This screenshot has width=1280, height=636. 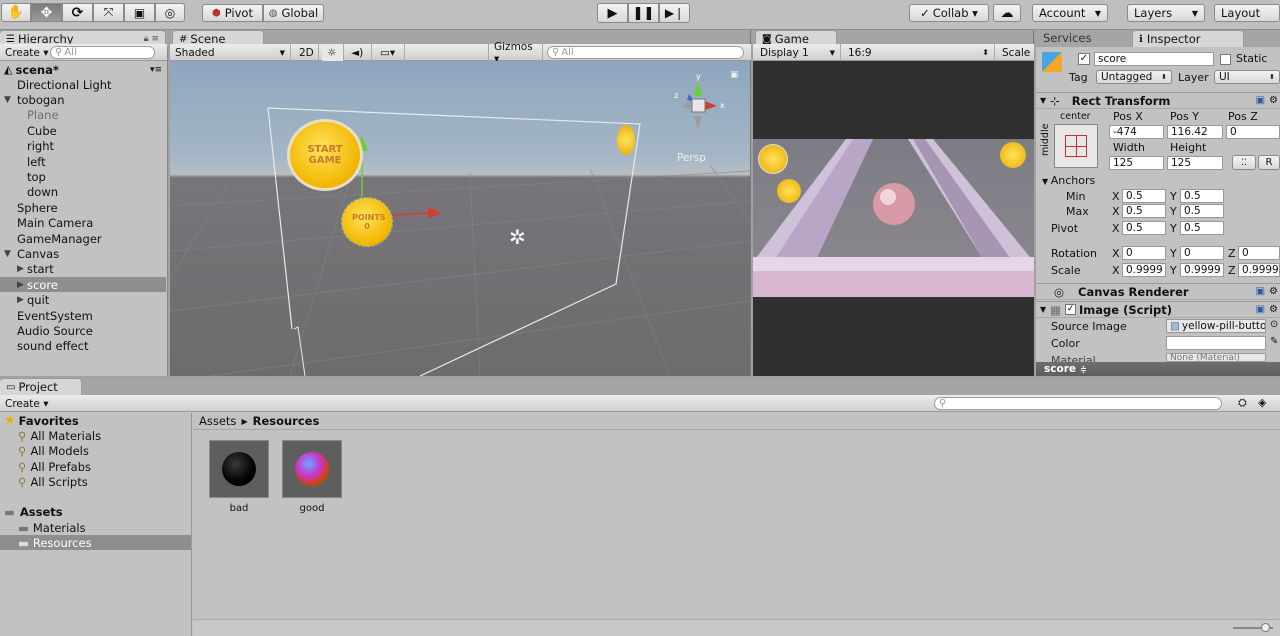 I want to click on hierarchy-item: ▼ tobogan, so click(x=83, y=99).